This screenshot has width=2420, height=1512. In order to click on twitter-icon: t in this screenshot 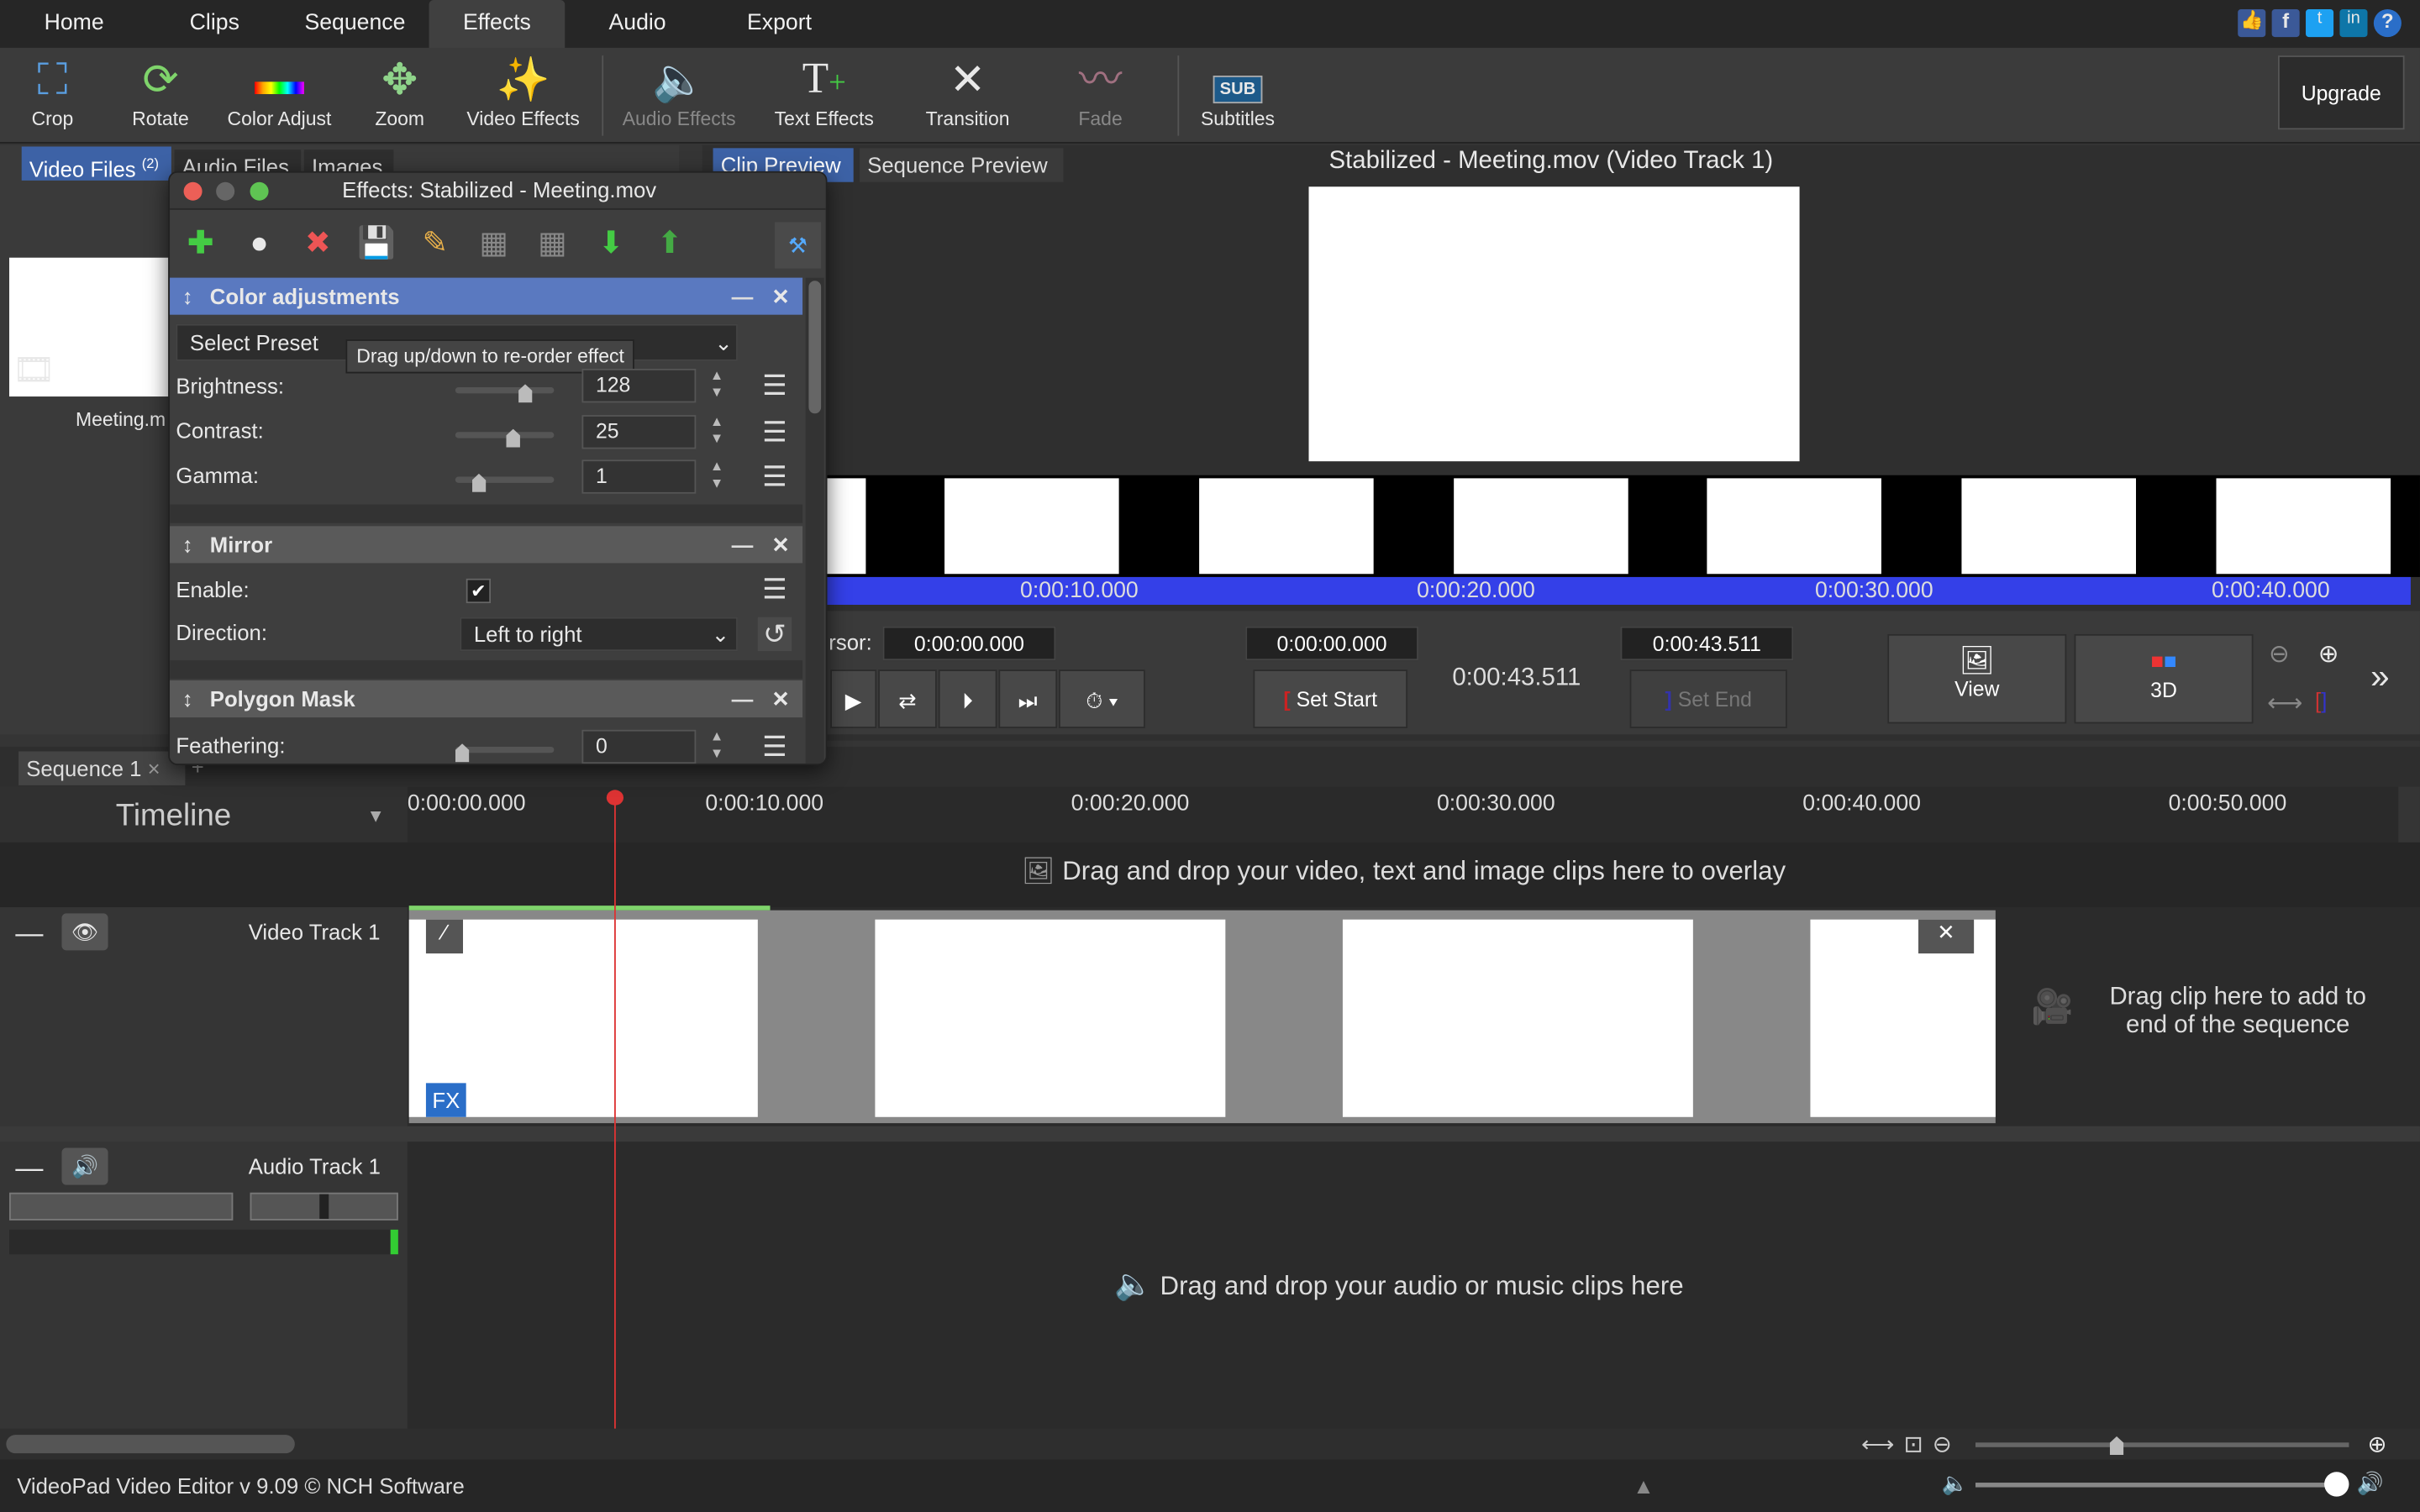, I will do `click(2320, 23)`.